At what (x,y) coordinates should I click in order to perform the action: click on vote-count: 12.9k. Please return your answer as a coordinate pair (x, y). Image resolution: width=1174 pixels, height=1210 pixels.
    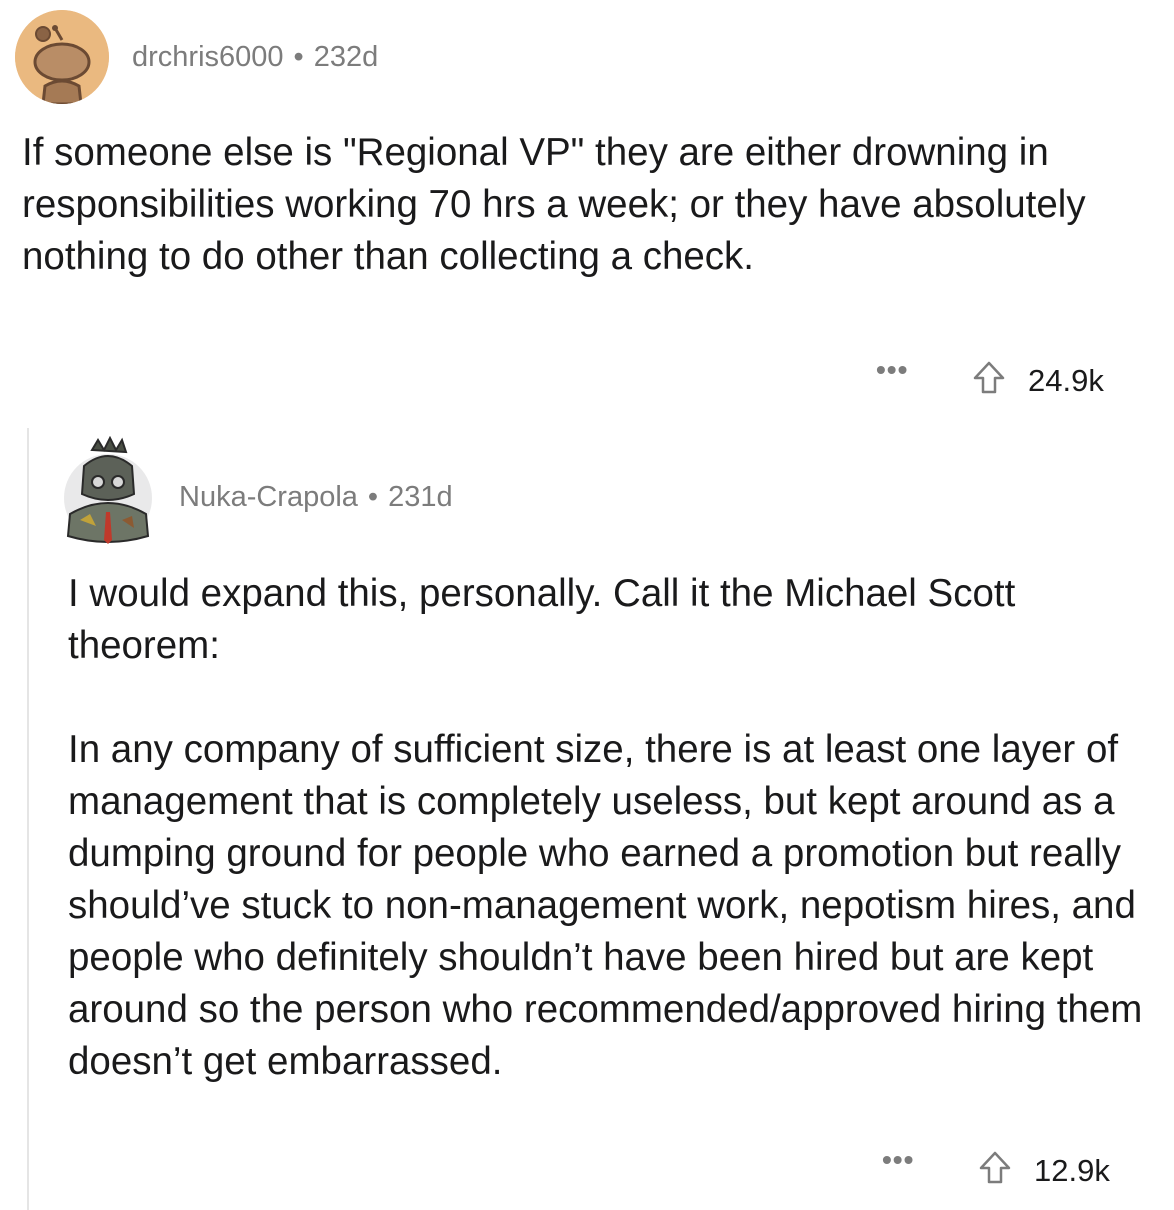
    Looking at the image, I should click on (1072, 1170).